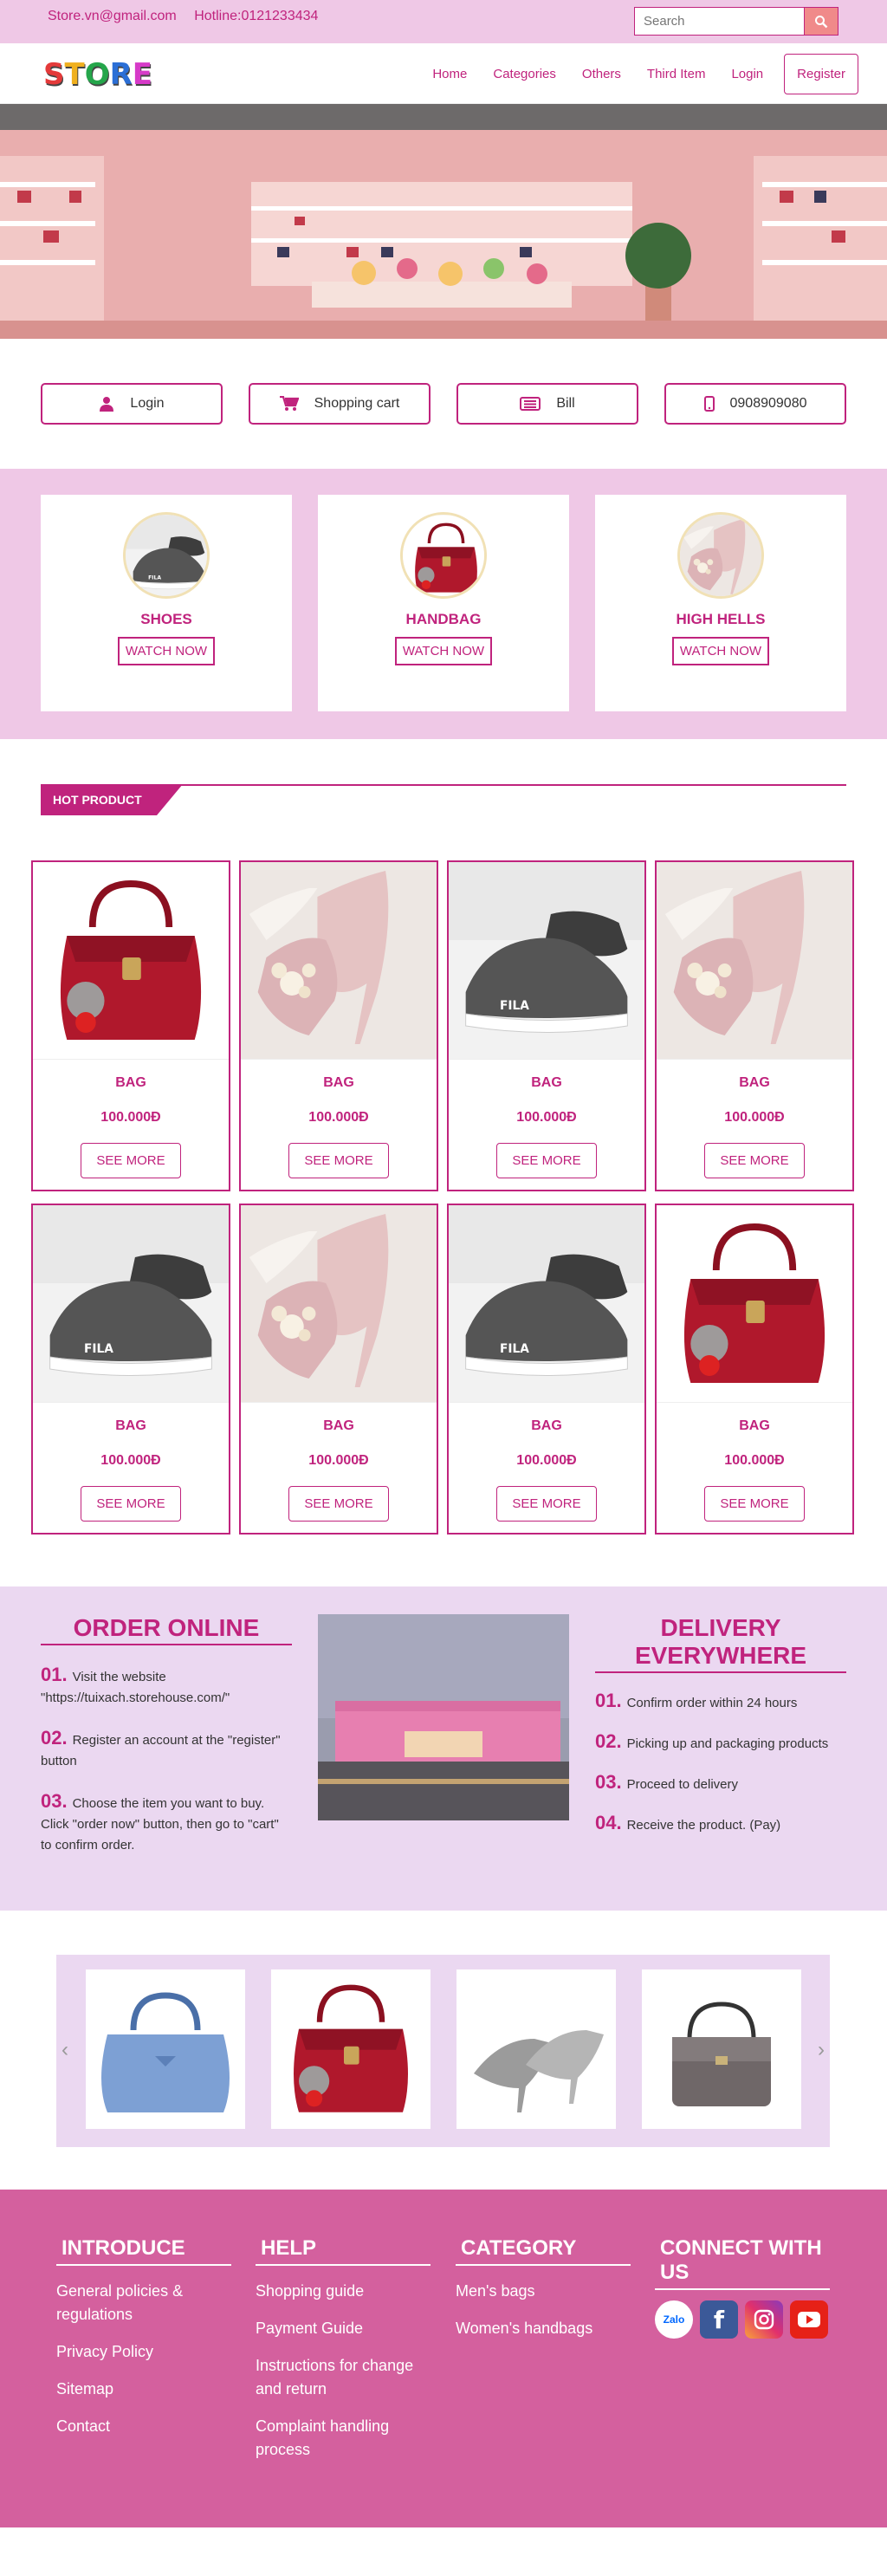  Describe the element at coordinates (143, 2426) in the screenshot. I see `footer-link: Contact` at that location.